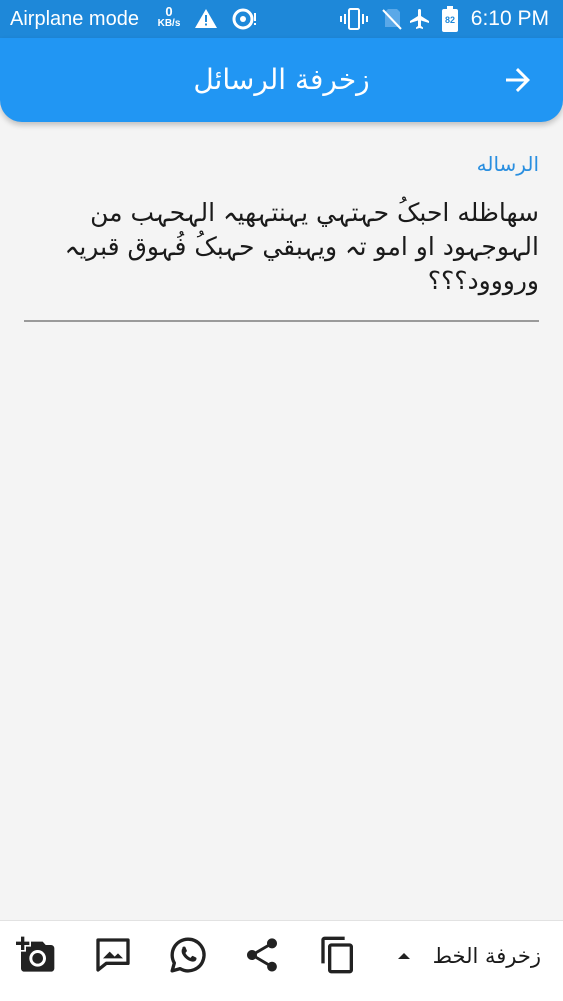 Image resolution: width=563 pixels, height=1001 pixels. What do you see at coordinates (392, 19) in the screenshot?
I see `no-sim-icon` at bounding box center [392, 19].